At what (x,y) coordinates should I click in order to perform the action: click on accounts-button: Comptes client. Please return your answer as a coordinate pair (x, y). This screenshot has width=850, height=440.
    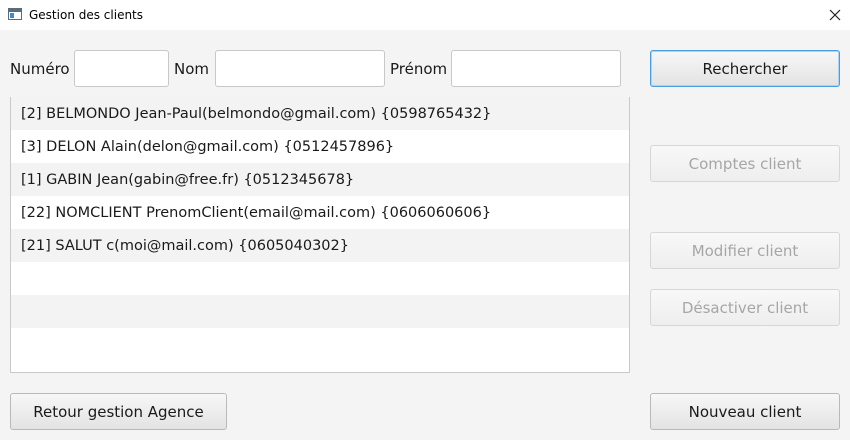
    Looking at the image, I should click on (745, 163).